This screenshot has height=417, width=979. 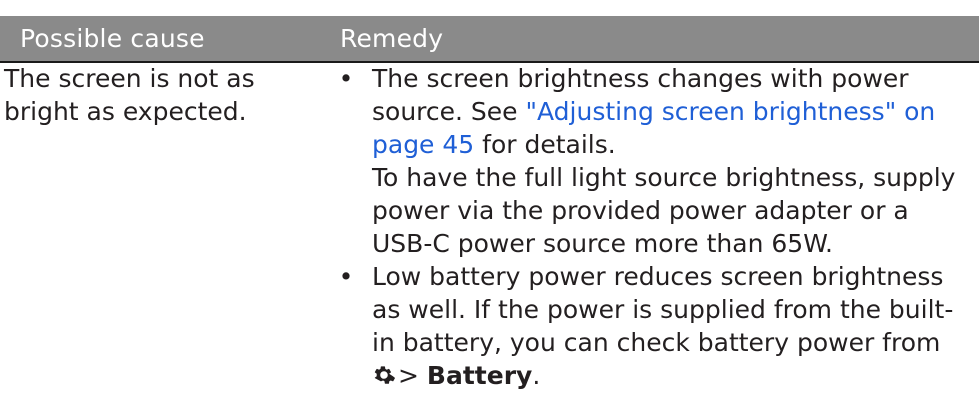 What do you see at coordinates (129, 78) in the screenshot?
I see `cause-line-1: The screen is not as` at bounding box center [129, 78].